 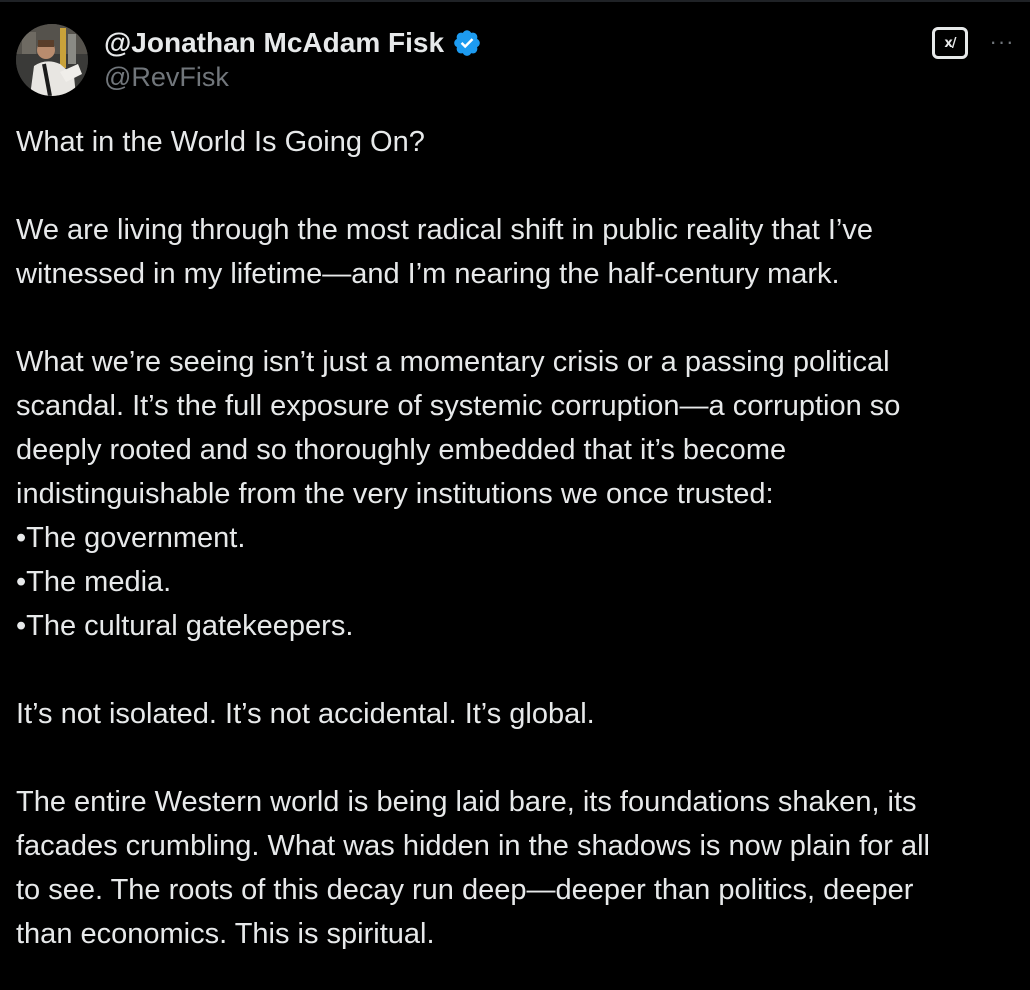 I want to click on more-icon: ···, so click(x=1002, y=41).